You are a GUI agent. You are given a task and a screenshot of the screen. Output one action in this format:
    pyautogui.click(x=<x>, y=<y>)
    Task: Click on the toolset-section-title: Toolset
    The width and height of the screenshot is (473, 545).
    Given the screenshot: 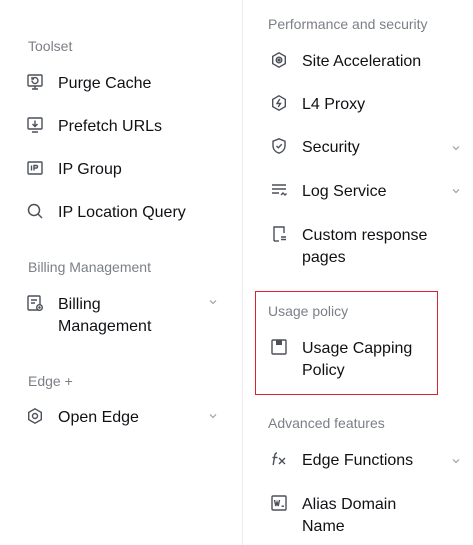 What is the action you would take?
    pyautogui.click(x=50, y=46)
    